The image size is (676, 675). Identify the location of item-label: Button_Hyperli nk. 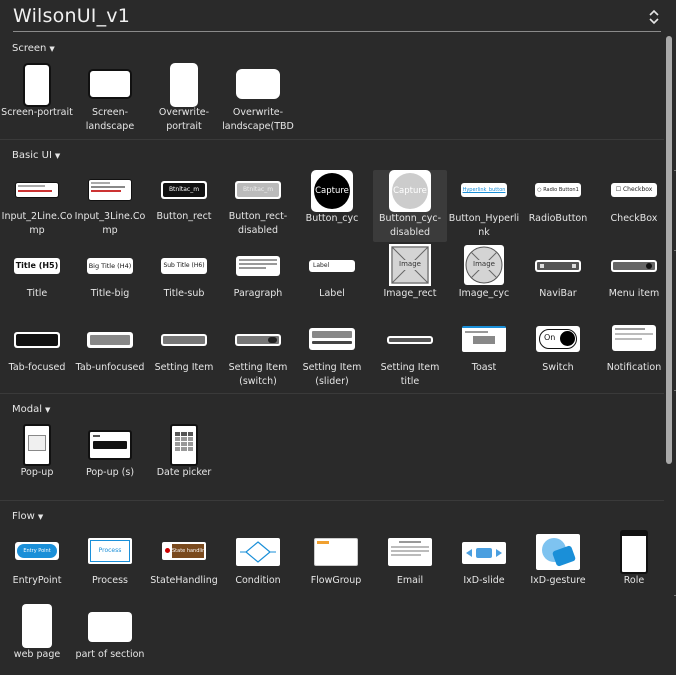
(484, 225).